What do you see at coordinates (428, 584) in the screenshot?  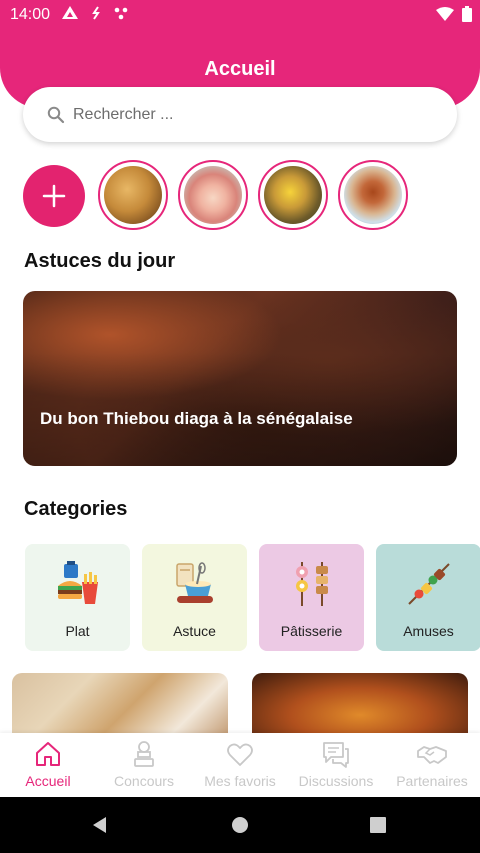 I see `kebab-icon` at bounding box center [428, 584].